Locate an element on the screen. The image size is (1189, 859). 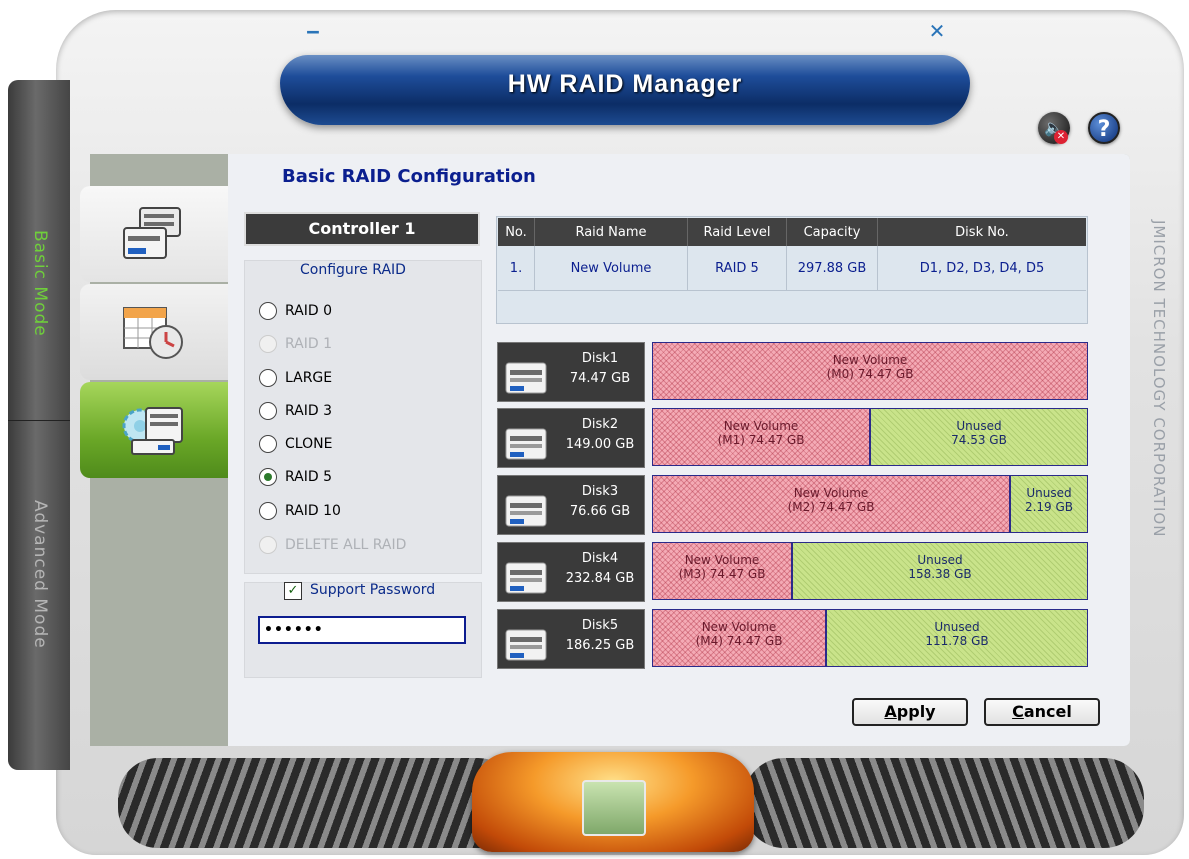
cell-capacity: 297.88 GB is located at coordinates (832, 268).